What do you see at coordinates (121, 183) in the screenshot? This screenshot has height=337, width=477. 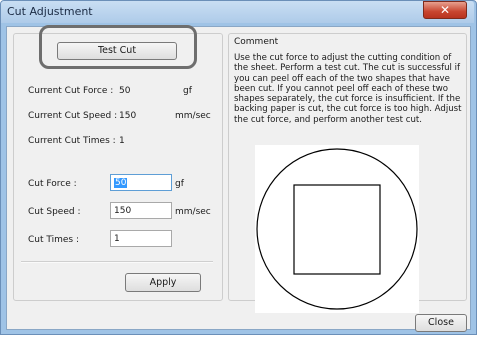 I see `cut-force-value: 50` at bounding box center [121, 183].